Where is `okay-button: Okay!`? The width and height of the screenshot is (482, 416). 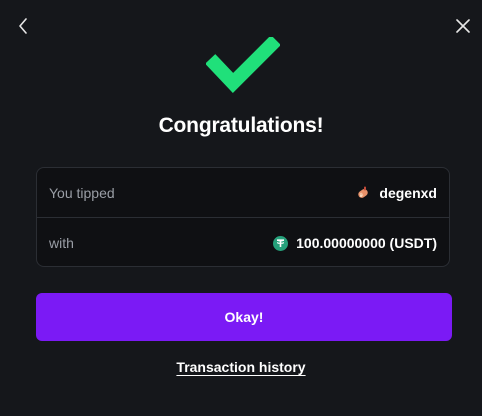
okay-button: Okay! is located at coordinates (244, 317).